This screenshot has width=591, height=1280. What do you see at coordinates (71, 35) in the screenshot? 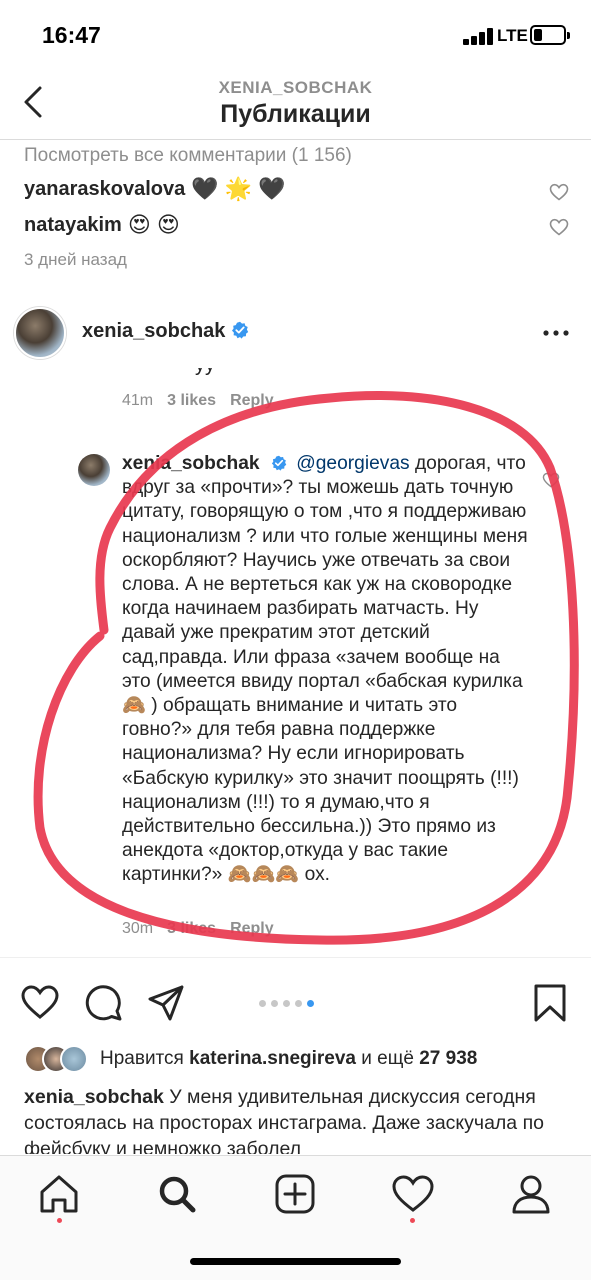
I see `status-time: 16:47` at bounding box center [71, 35].